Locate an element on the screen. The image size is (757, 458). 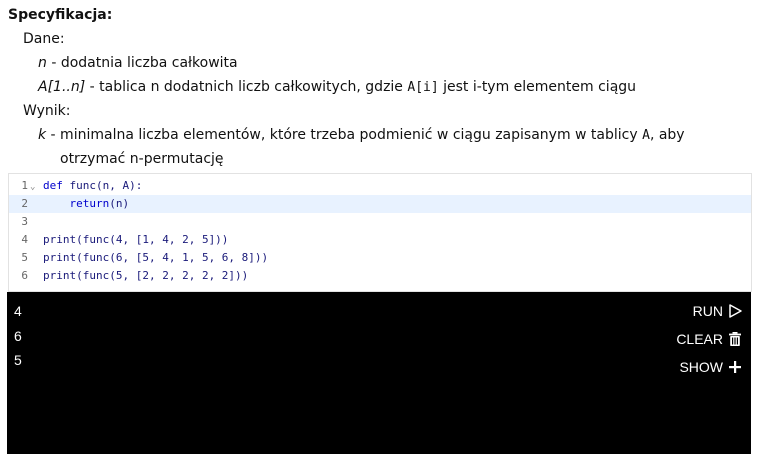
spec-n-line: n - dodatnia liczba całkowita is located at coordinates (138, 63).